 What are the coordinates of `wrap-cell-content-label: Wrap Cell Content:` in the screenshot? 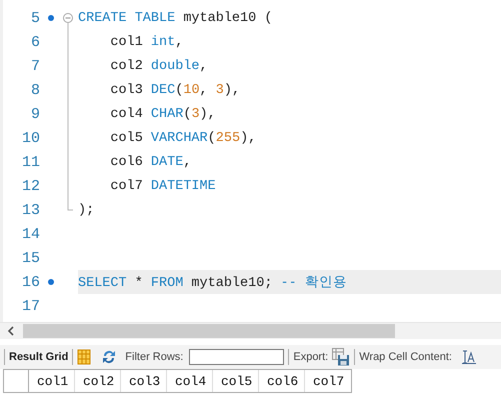 It's located at (405, 357).